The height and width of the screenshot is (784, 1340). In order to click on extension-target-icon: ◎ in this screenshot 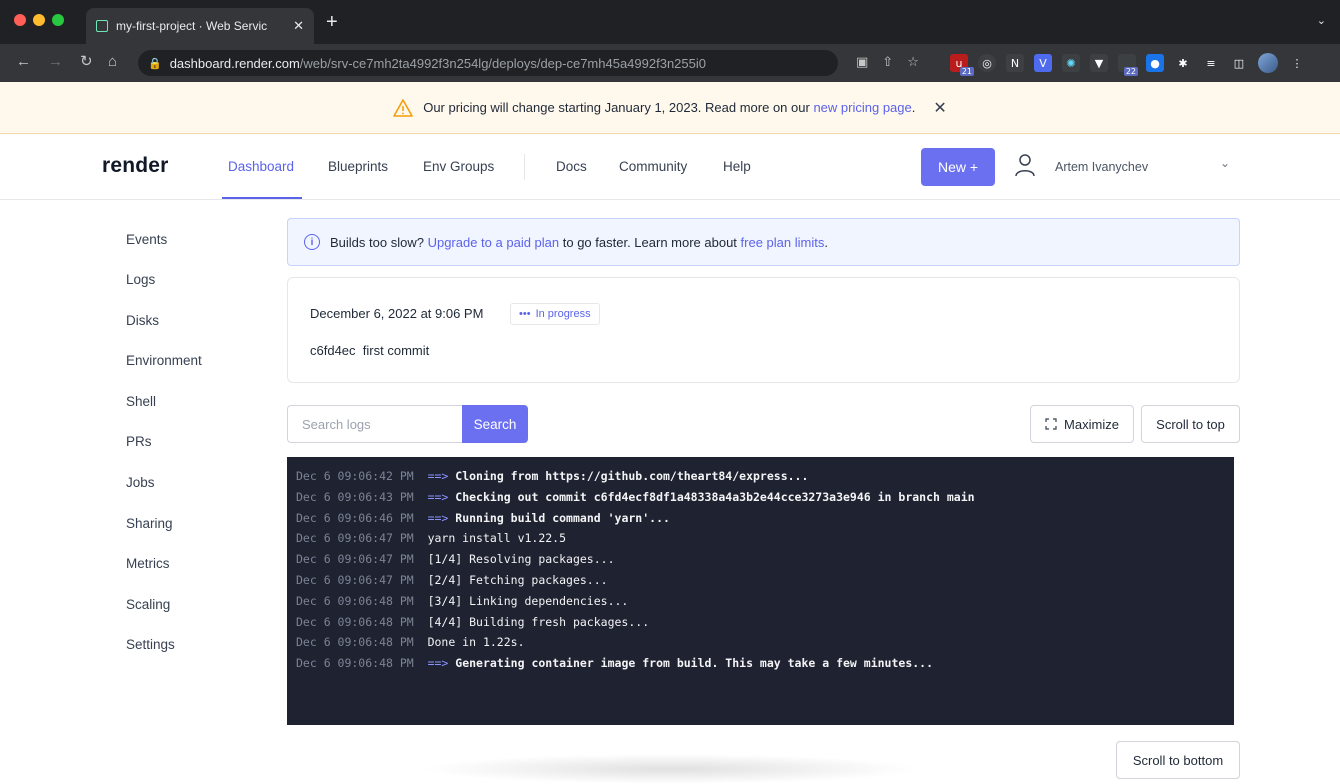, I will do `click(987, 63)`.